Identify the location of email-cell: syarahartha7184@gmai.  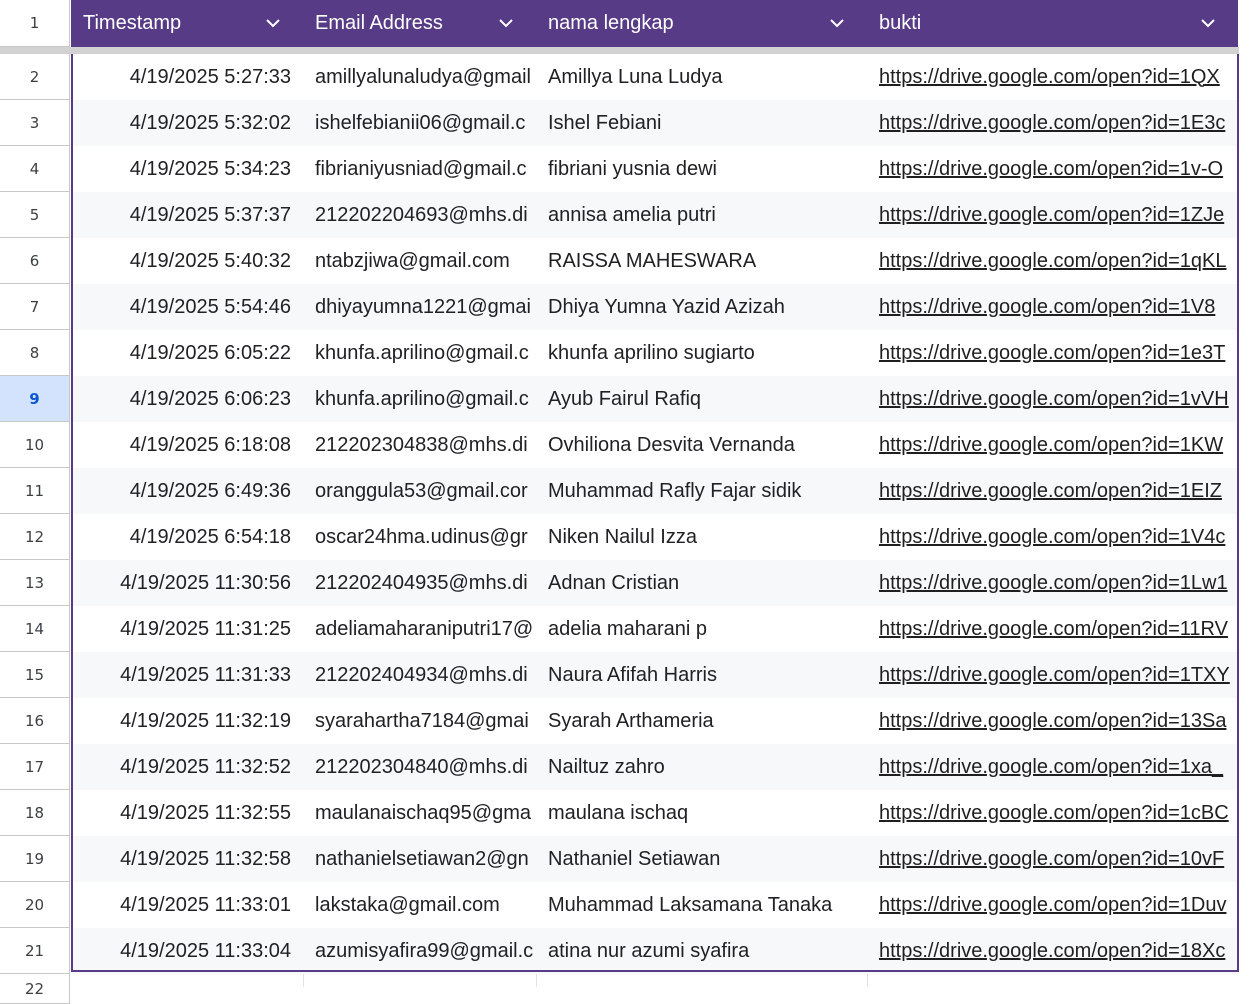
(419, 721).